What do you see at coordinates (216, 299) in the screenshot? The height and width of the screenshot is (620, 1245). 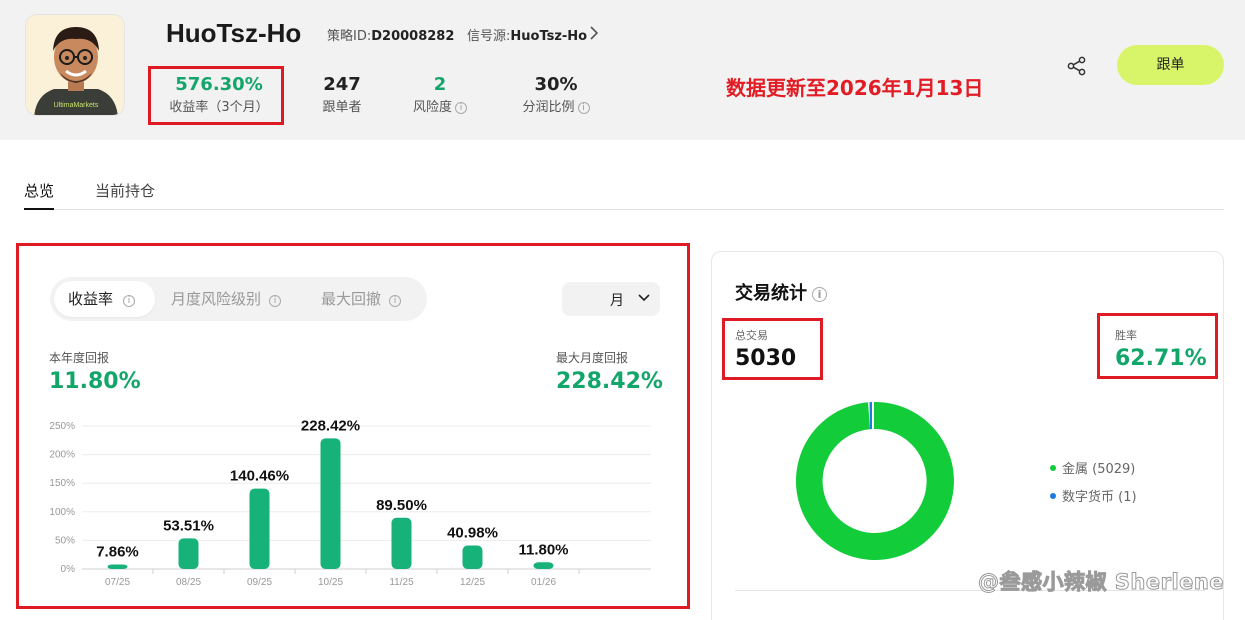 I see `segment-monthly-risk-label: 月度风险级别` at bounding box center [216, 299].